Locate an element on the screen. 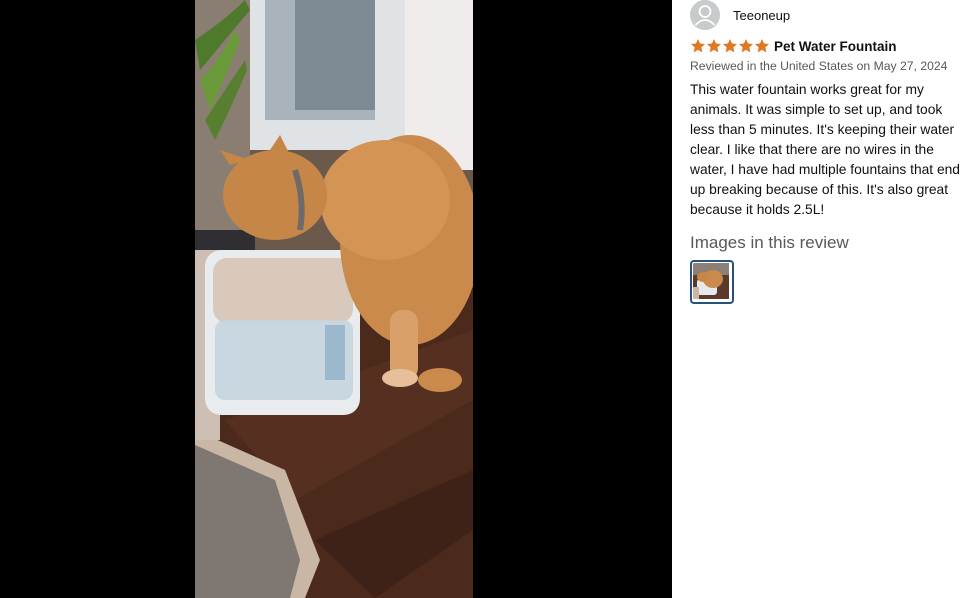 The width and height of the screenshot is (970, 598). cat-thumbnail-image is located at coordinates (712, 282).